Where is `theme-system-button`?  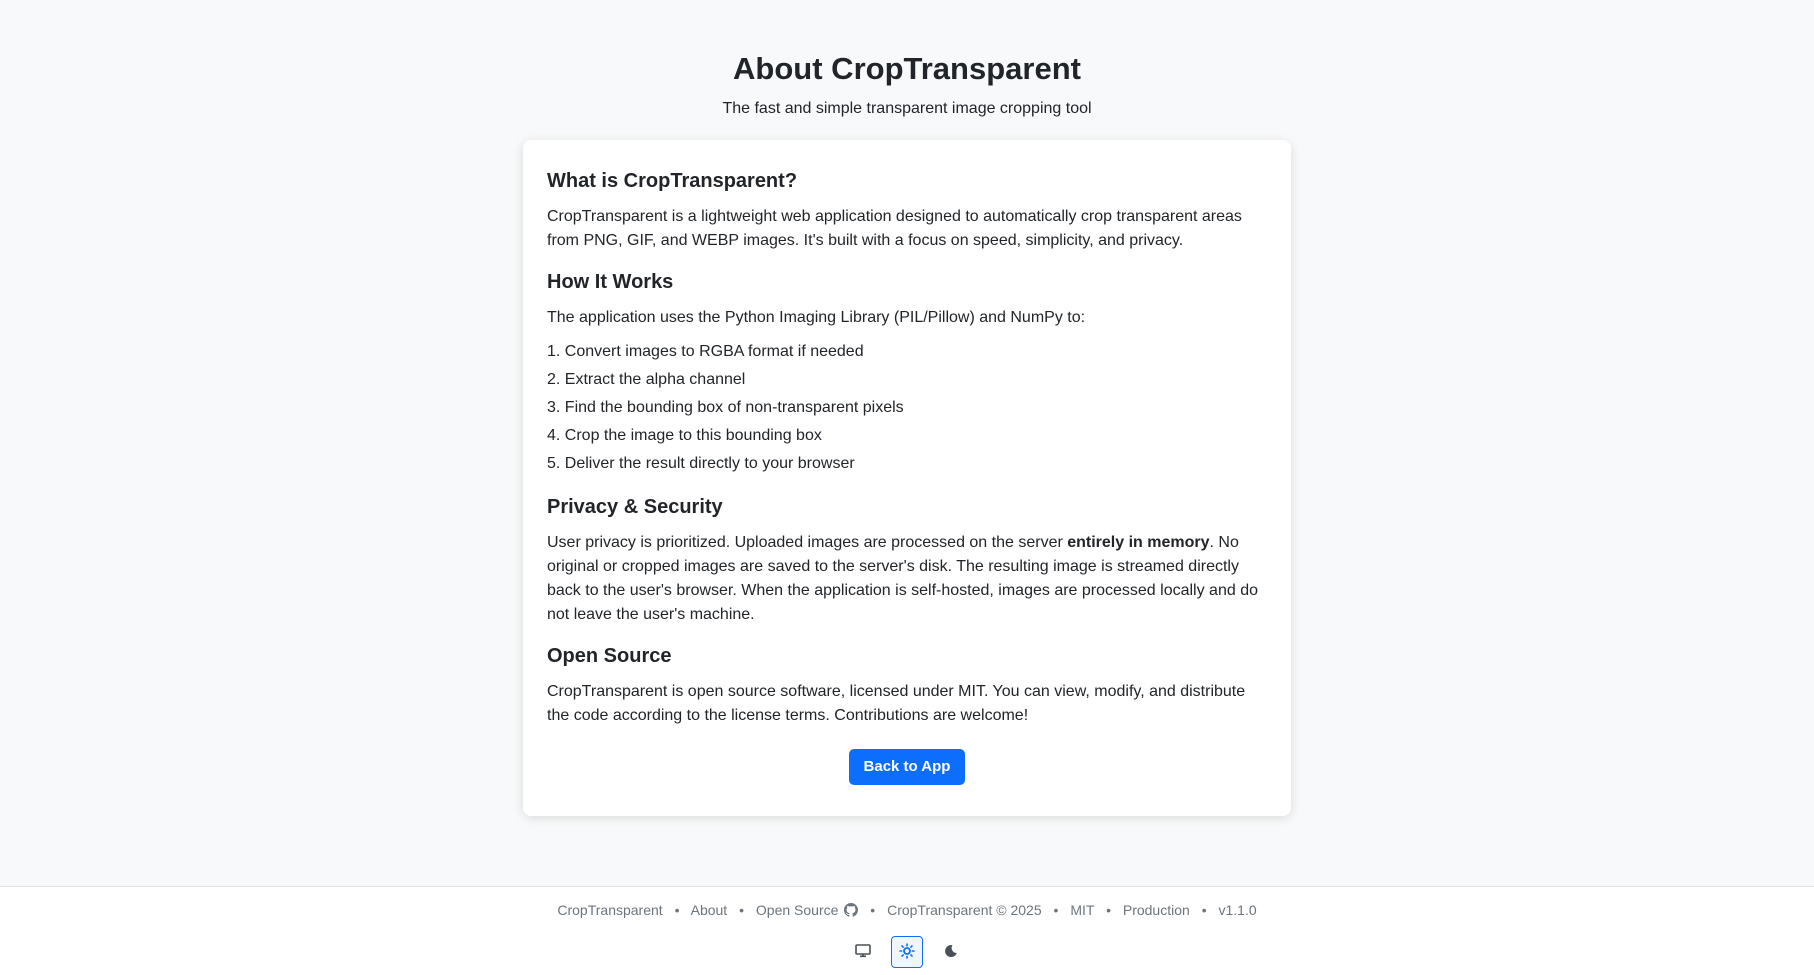 theme-system-button is located at coordinates (863, 952).